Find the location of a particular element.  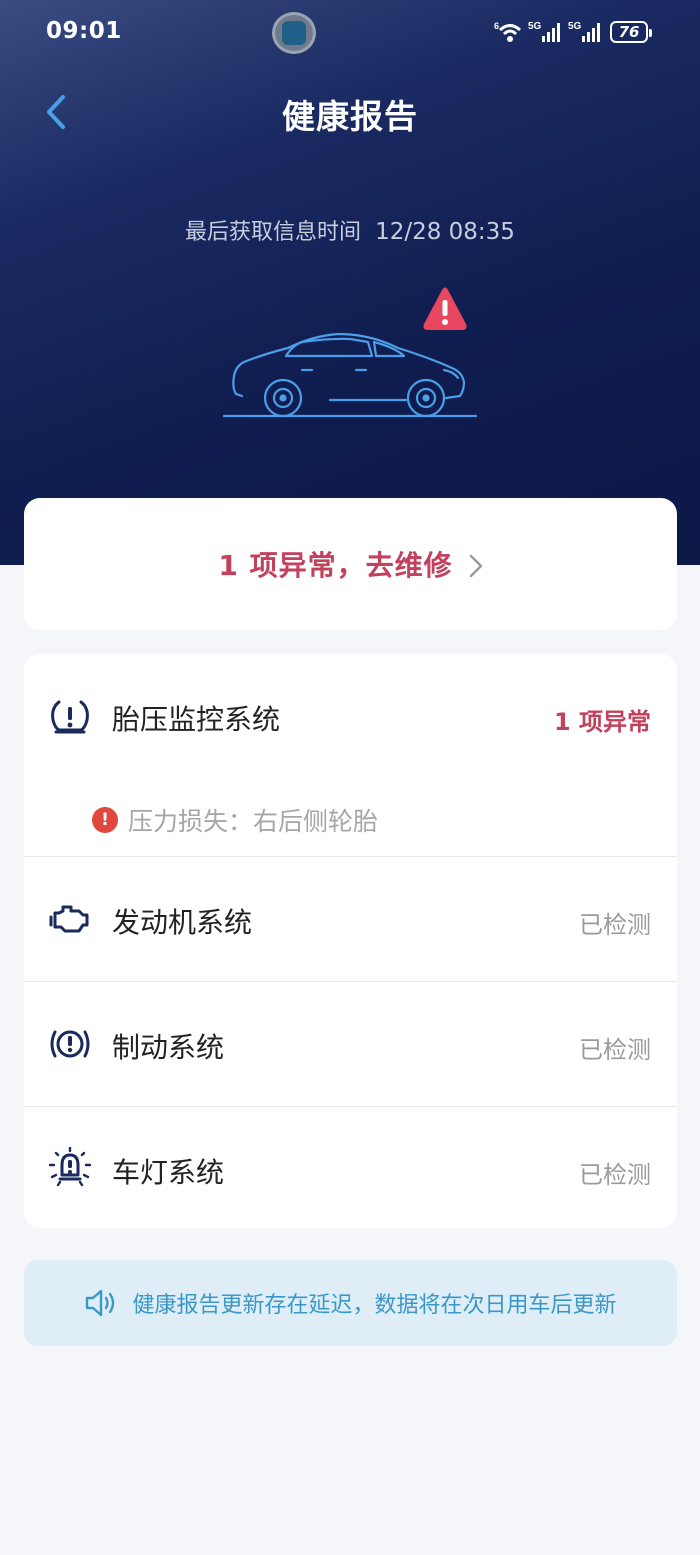

error-icon: ! is located at coordinates (105, 820).